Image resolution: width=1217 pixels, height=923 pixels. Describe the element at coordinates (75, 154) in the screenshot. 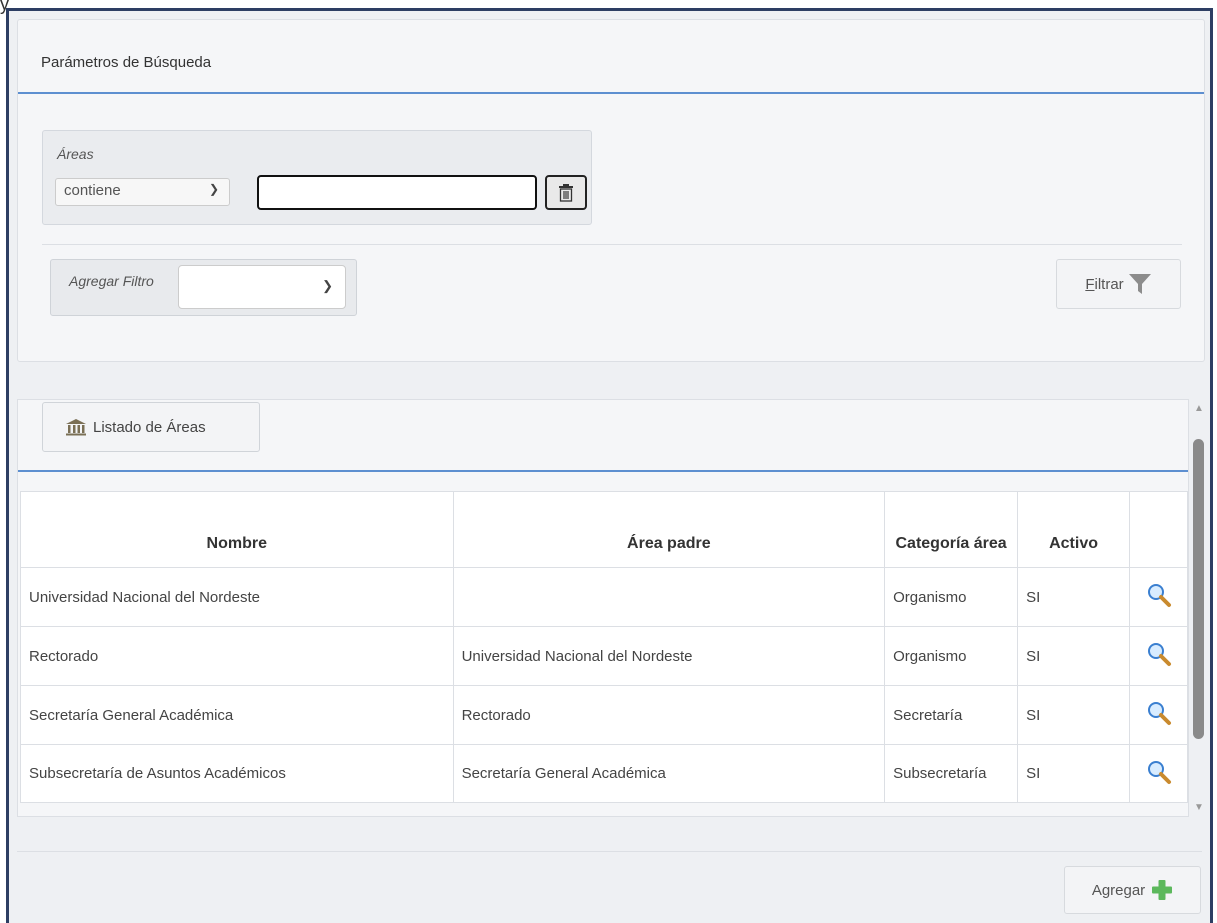

I see `area-filter-label: Áreas` at that location.